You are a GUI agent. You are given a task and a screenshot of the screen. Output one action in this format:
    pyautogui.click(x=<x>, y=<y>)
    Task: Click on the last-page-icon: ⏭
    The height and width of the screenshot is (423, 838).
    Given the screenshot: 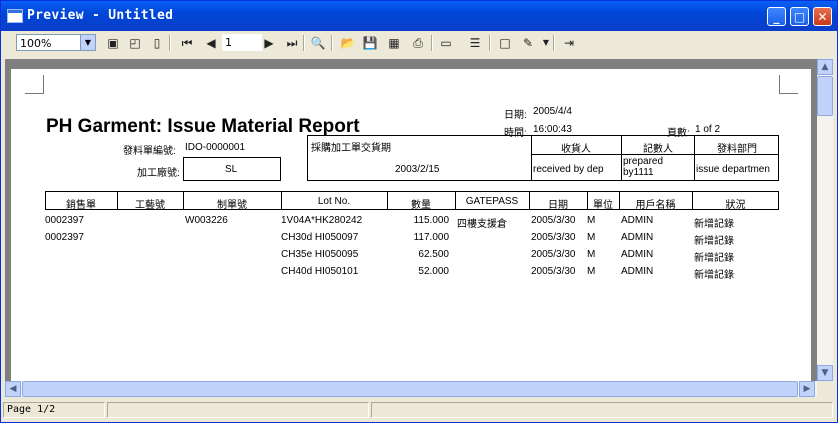 What is the action you would take?
    pyautogui.click(x=292, y=43)
    